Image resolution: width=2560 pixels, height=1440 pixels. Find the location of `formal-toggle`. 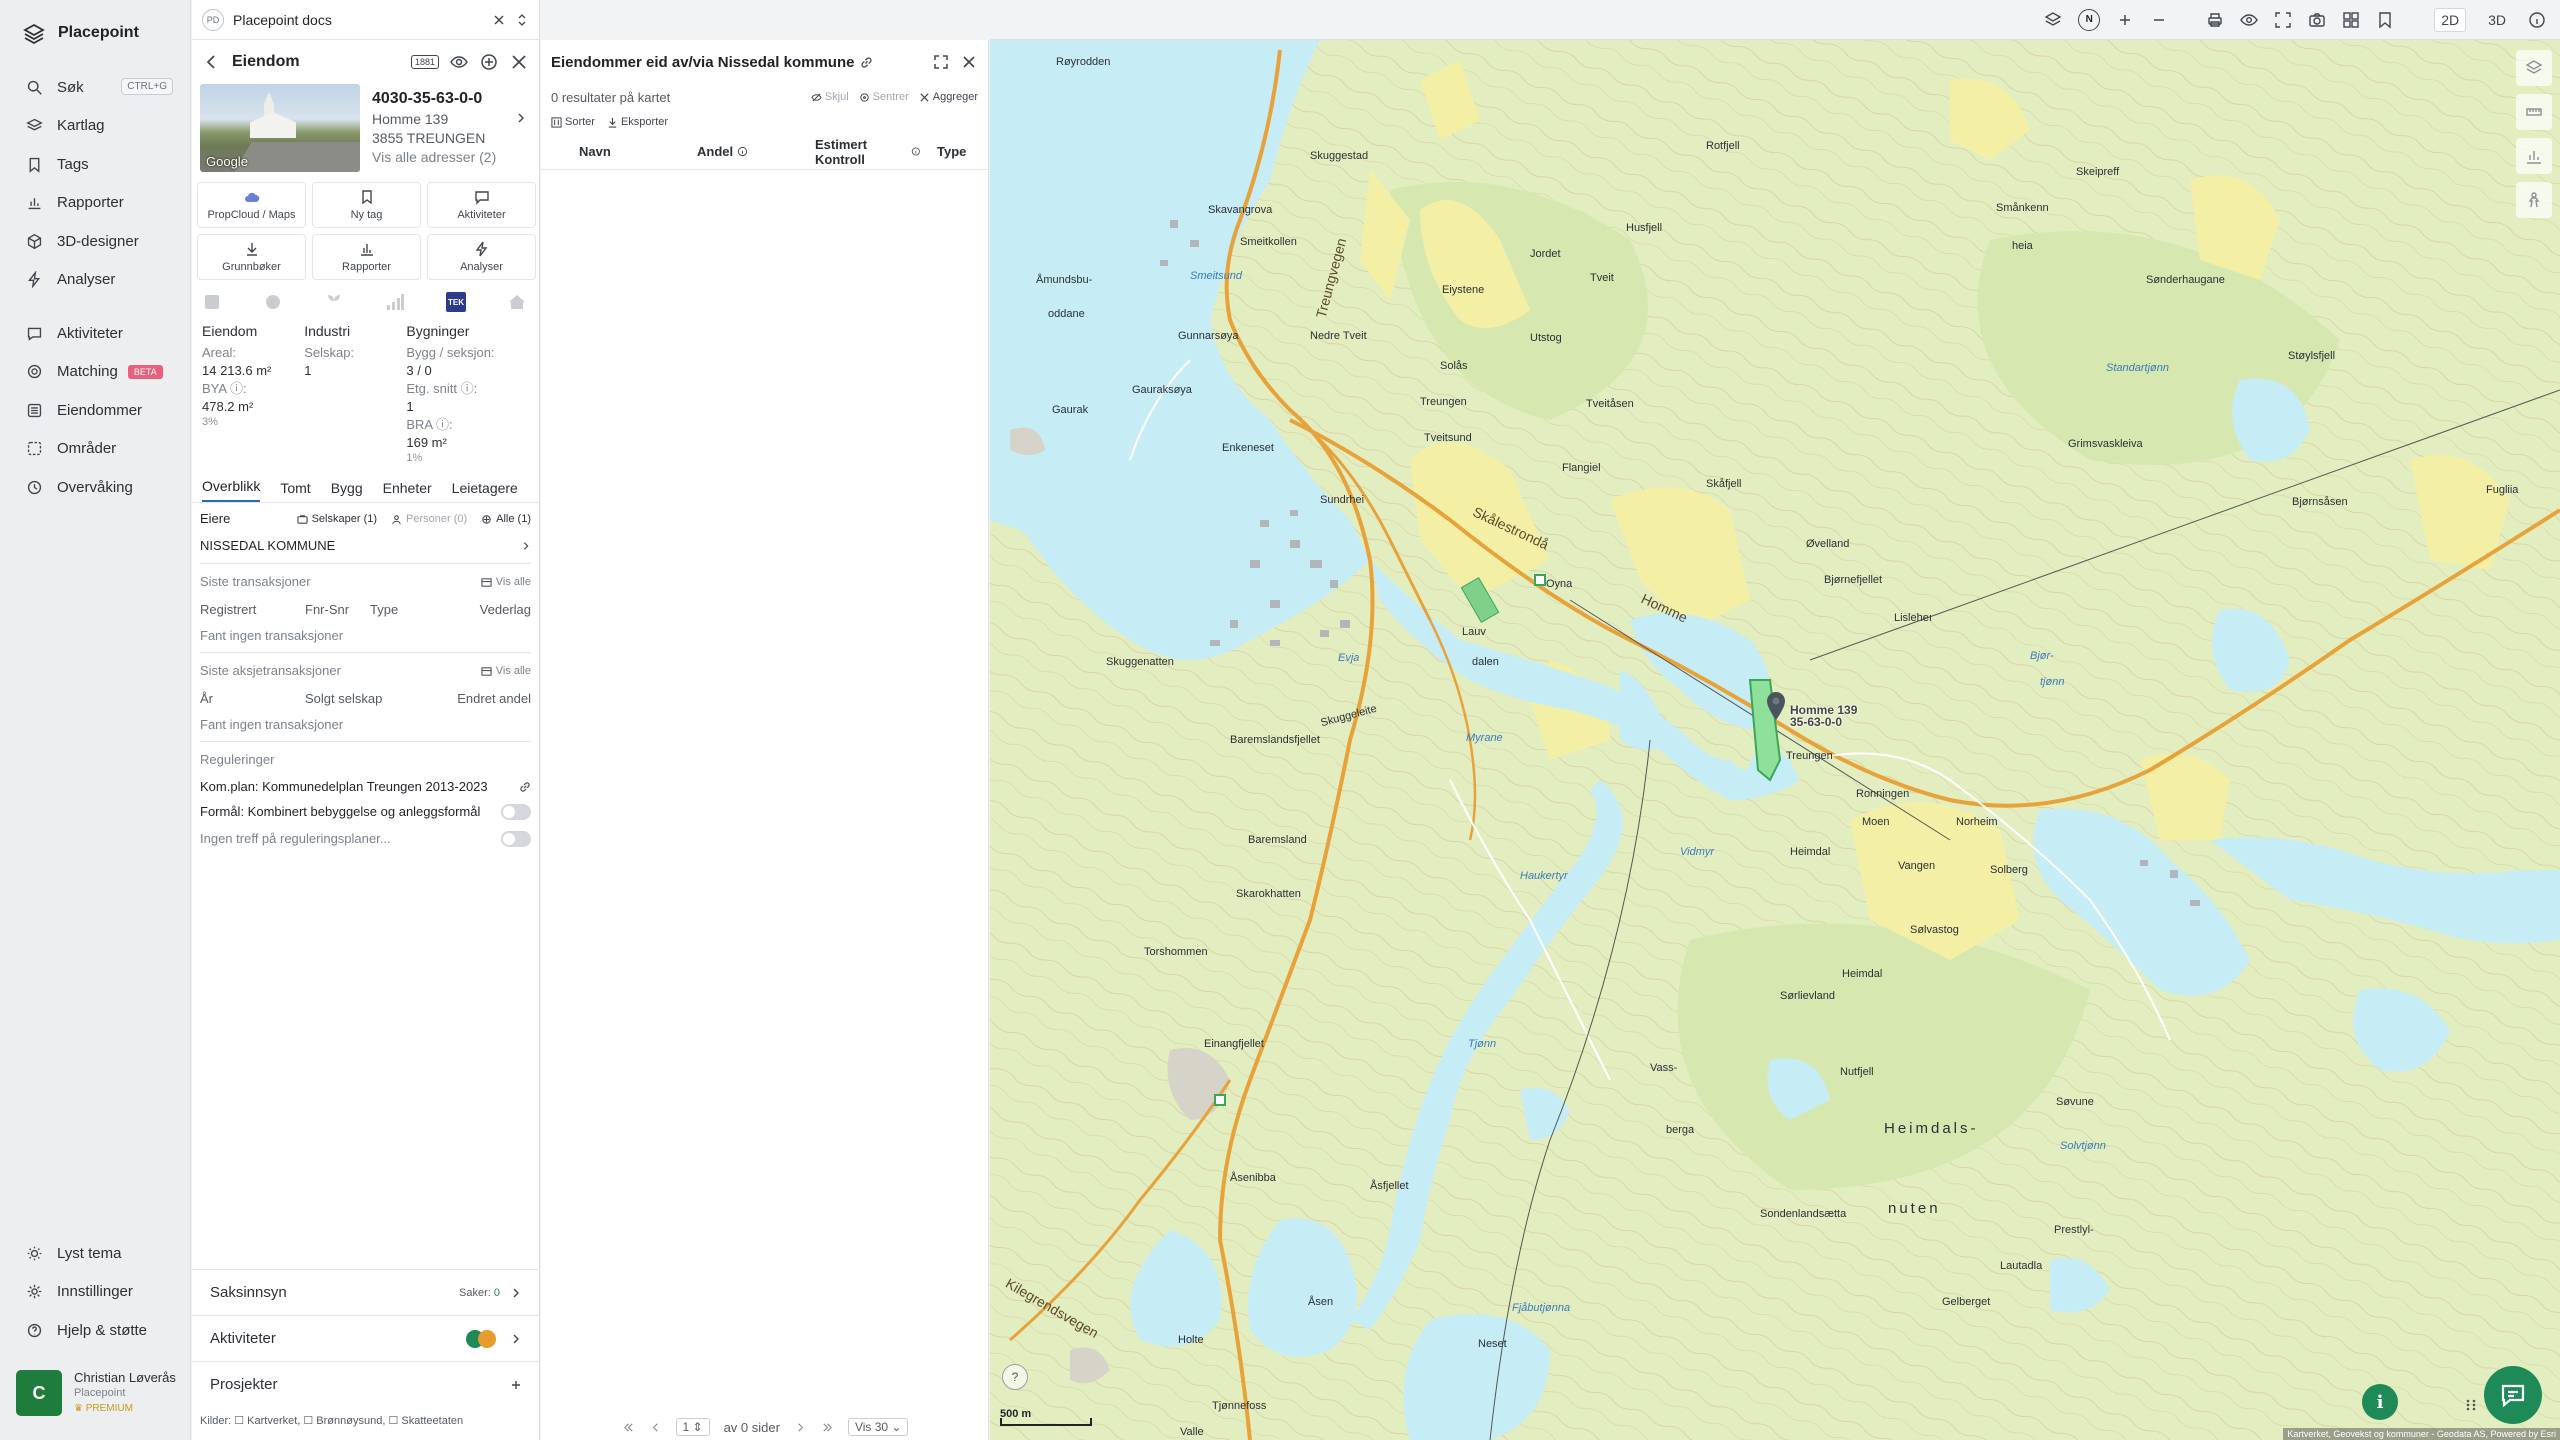

formal-toggle is located at coordinates (516, 812).